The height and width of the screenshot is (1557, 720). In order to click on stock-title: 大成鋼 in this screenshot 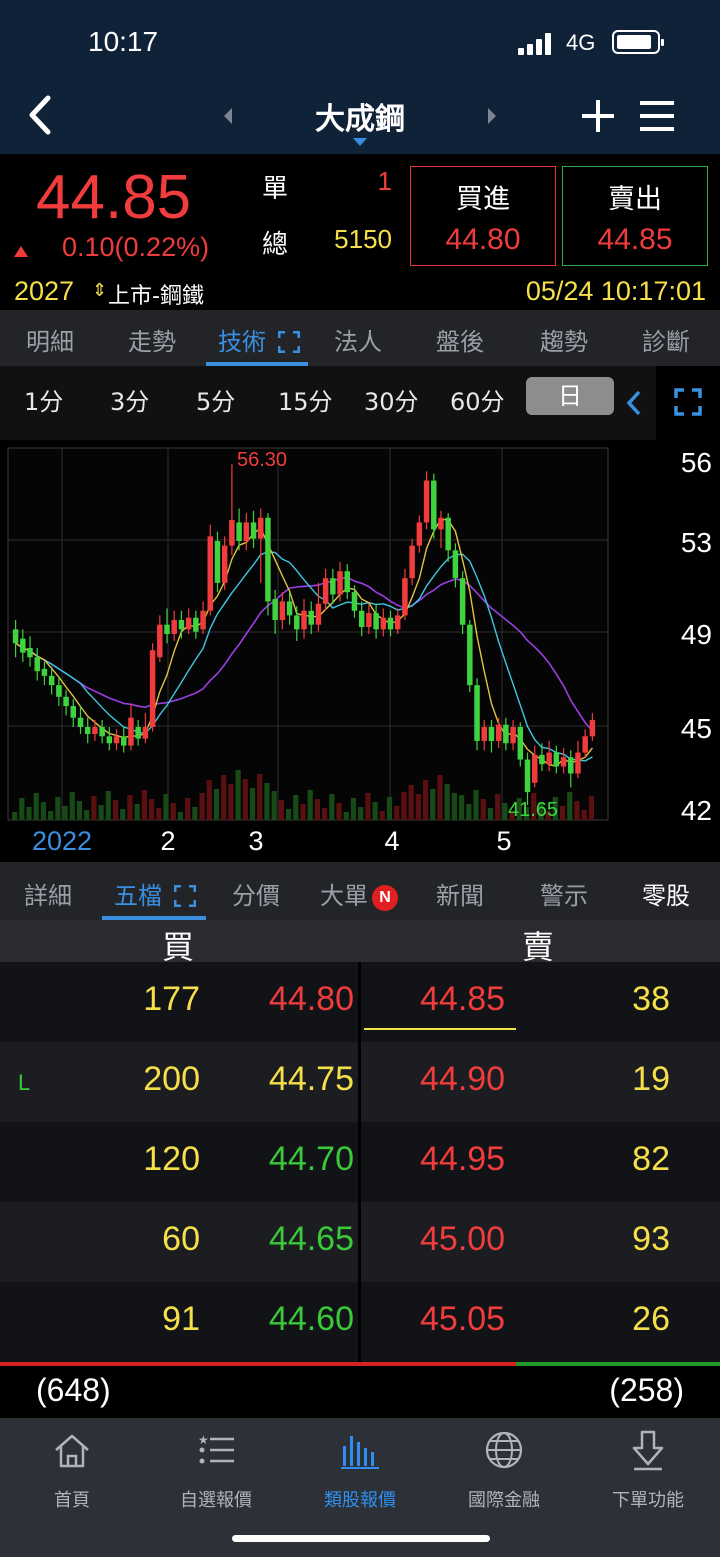, I will do `click(360, 116)`.